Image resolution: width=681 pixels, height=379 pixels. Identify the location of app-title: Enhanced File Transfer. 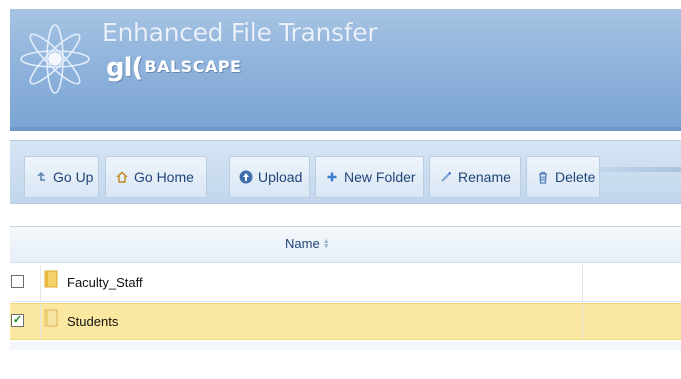
(240, 32).